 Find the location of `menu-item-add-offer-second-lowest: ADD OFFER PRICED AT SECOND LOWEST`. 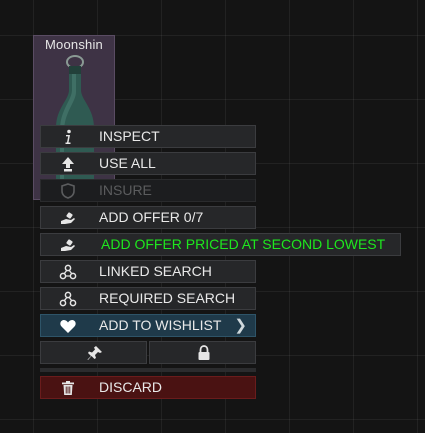

menu-item-add-offer-second-lowest: ADD OFFER PRICED AT SECOND LOWEST is located at coordinates (220, 244).